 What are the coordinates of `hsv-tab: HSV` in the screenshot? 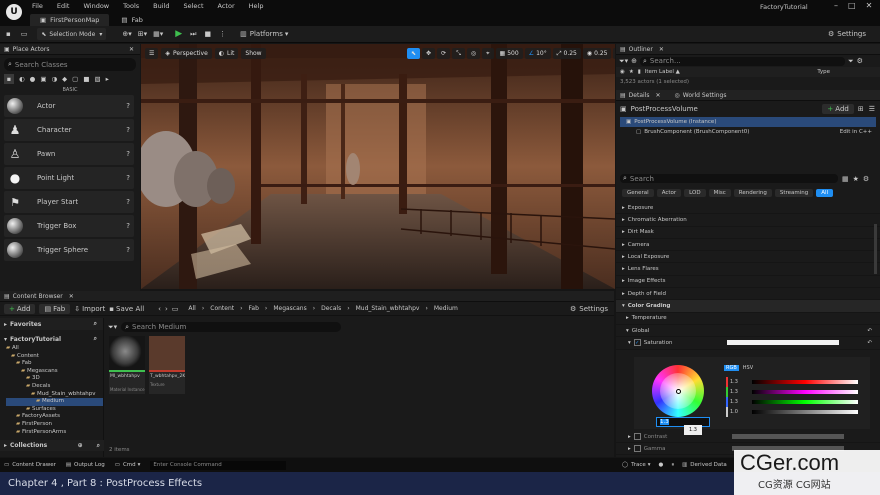 It's located at (748, 368).